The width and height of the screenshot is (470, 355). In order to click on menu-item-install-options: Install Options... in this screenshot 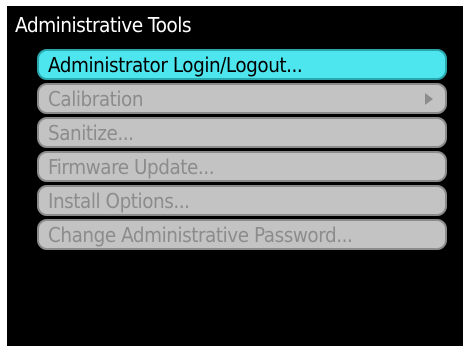, I will do `click(242, 200)`.